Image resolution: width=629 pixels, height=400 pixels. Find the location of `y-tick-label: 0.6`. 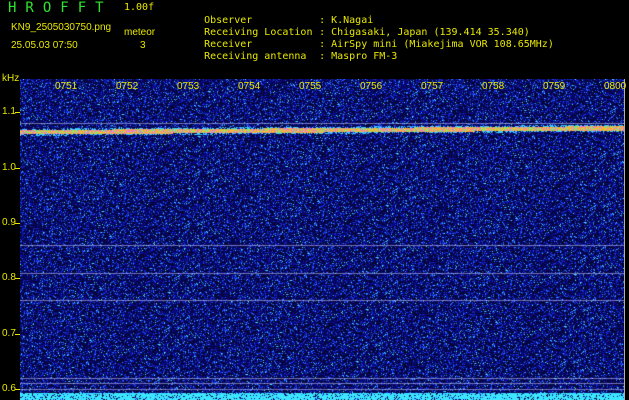

y-tick-label: 0.6 is located at coordinates (9, 388).